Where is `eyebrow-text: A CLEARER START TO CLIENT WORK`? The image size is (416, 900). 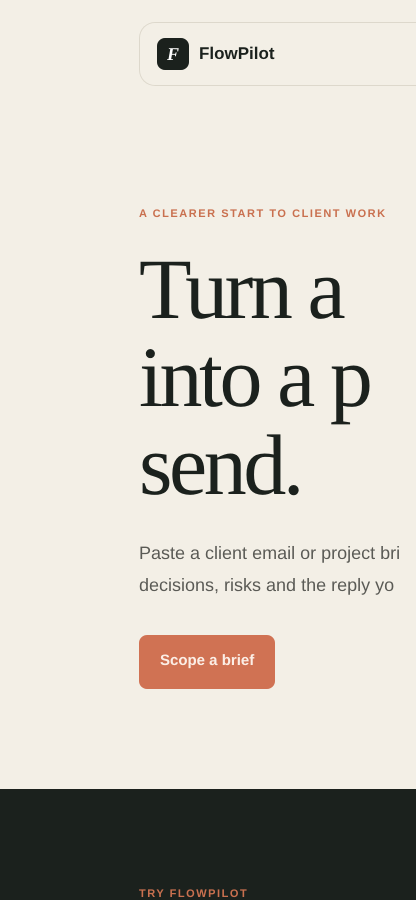
eyebrow-text: A CLEARER START TO CLIENT WORK is located at coordinates (263, 214).